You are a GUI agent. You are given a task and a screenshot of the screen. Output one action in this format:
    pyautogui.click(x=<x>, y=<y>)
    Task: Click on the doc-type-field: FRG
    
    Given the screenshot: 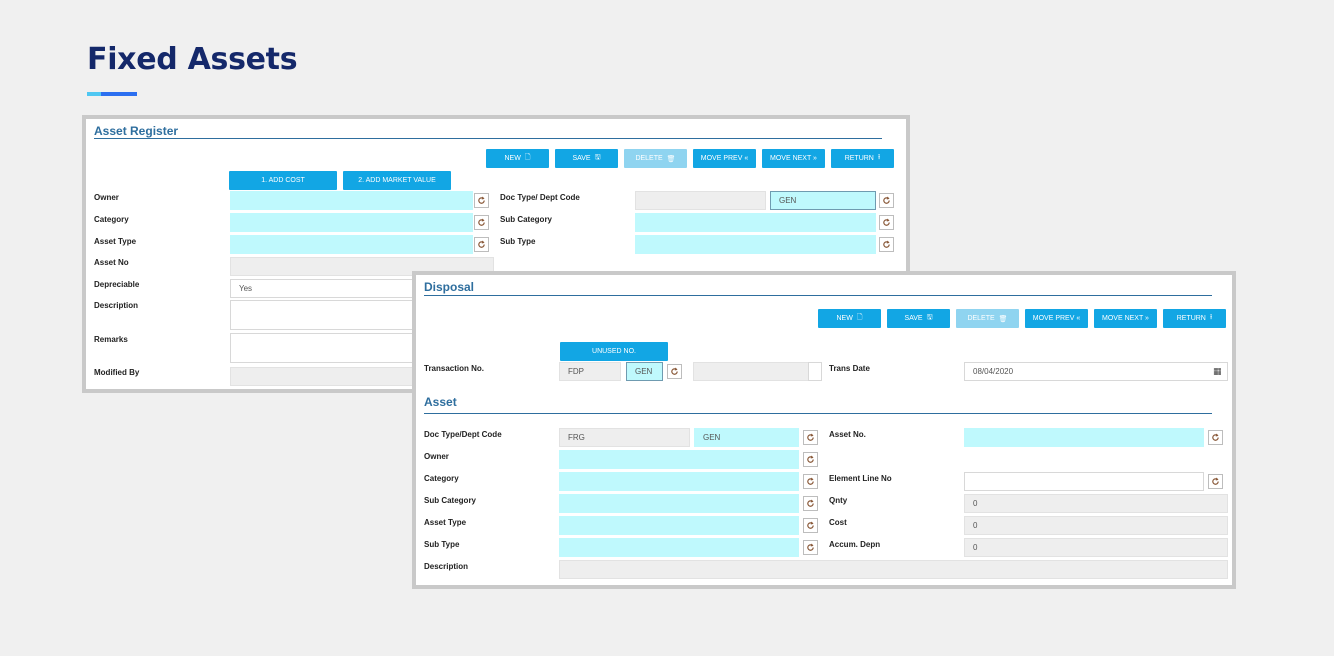 What is the action you would take?
    pyautogui.click(x=624, y=437)
    